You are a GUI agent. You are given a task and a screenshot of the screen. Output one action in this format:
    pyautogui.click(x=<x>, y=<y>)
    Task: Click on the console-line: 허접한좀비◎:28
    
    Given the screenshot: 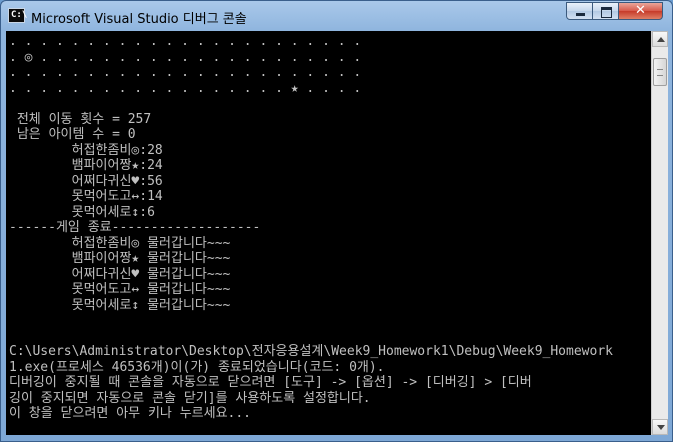 What is the action you would take?
    pyautogui.click(x=86, y=150)
    